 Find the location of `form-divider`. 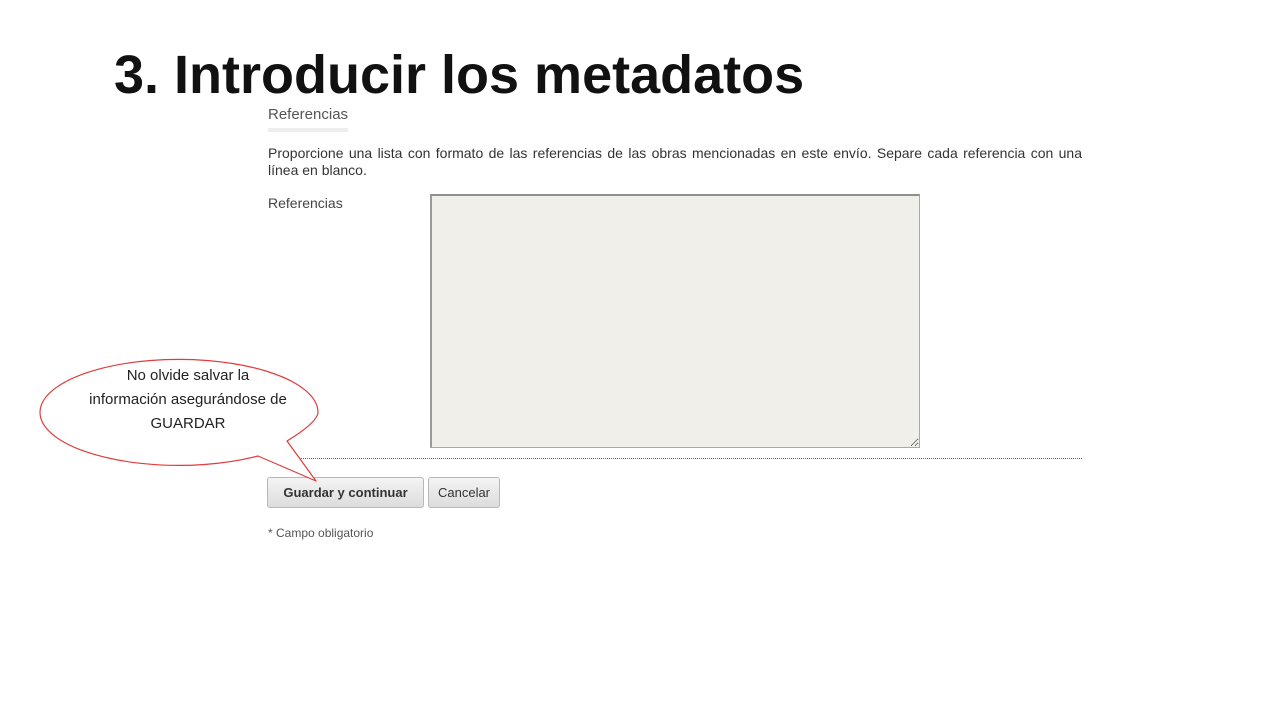

form-divider is located at coordinates (675, 458).